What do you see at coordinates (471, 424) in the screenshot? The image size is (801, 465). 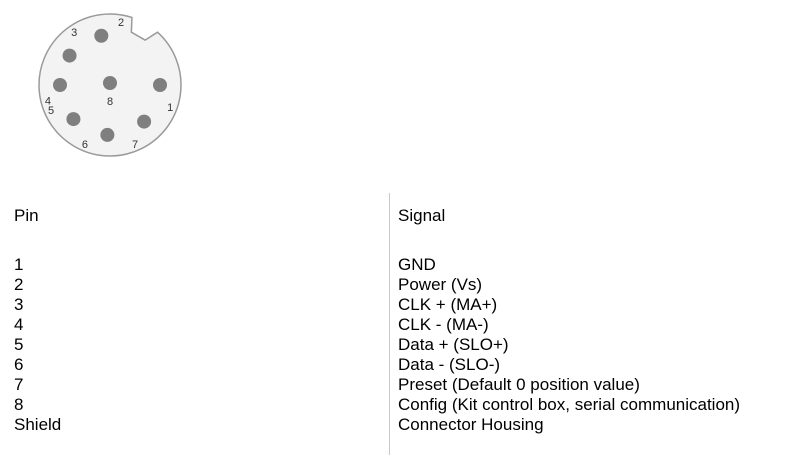 I see `signal-label: Connector Housing` at bounding box center [471, 424].